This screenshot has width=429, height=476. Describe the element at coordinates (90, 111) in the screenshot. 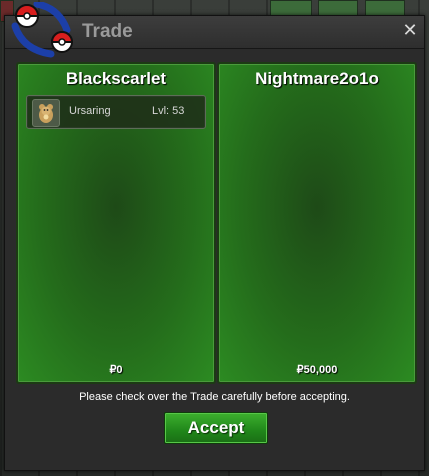

I see `item-name: Ursaring` at that location.